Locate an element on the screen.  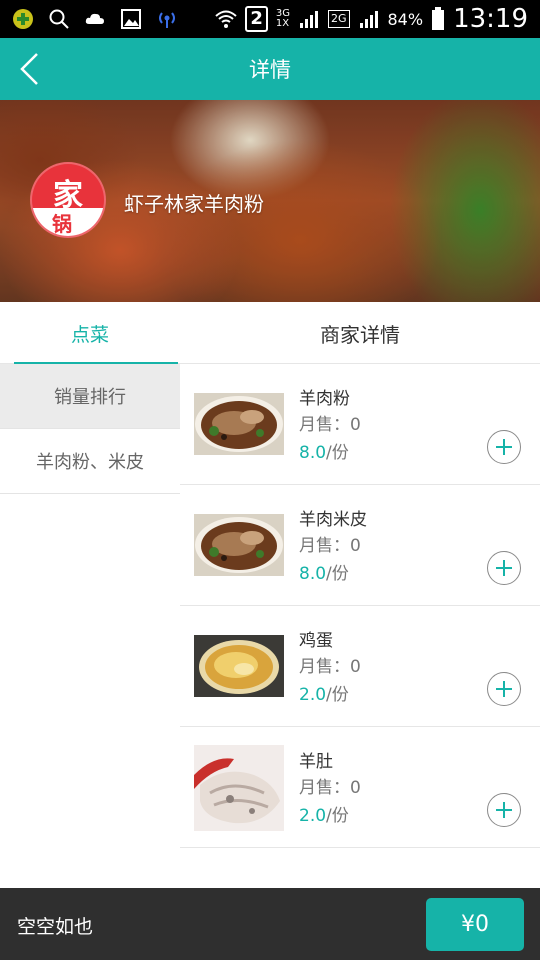
dish-item: 羊肉米皮 月售：0 8.0/份 is located at coordinates (360, 545).